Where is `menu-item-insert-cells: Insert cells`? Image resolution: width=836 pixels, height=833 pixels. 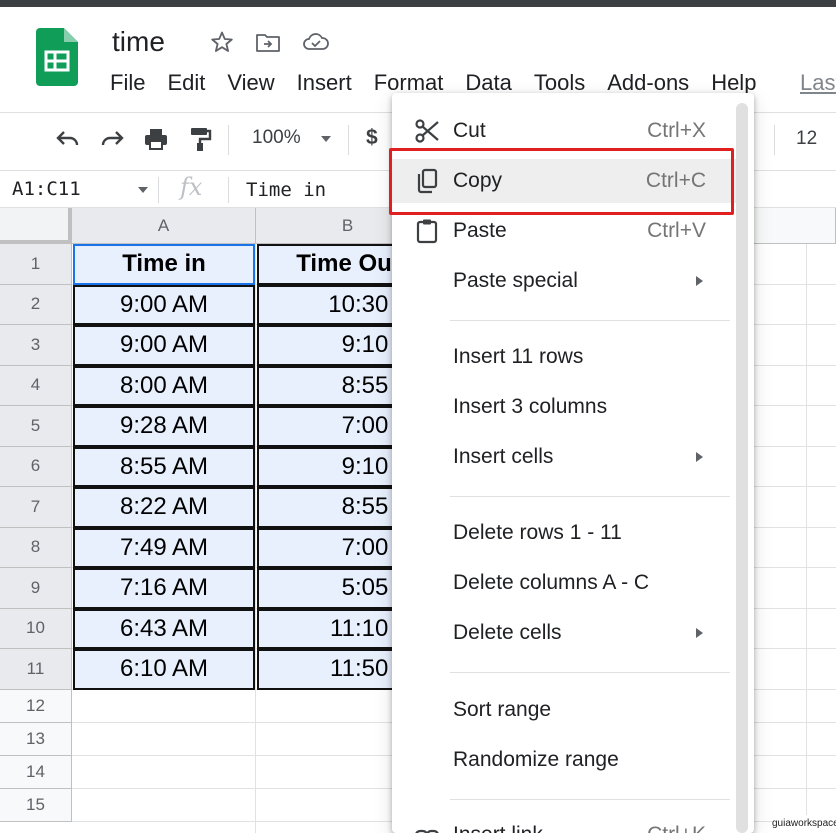
menu-item-insert-cells: Insert cells is located at coordinates (564, 457).